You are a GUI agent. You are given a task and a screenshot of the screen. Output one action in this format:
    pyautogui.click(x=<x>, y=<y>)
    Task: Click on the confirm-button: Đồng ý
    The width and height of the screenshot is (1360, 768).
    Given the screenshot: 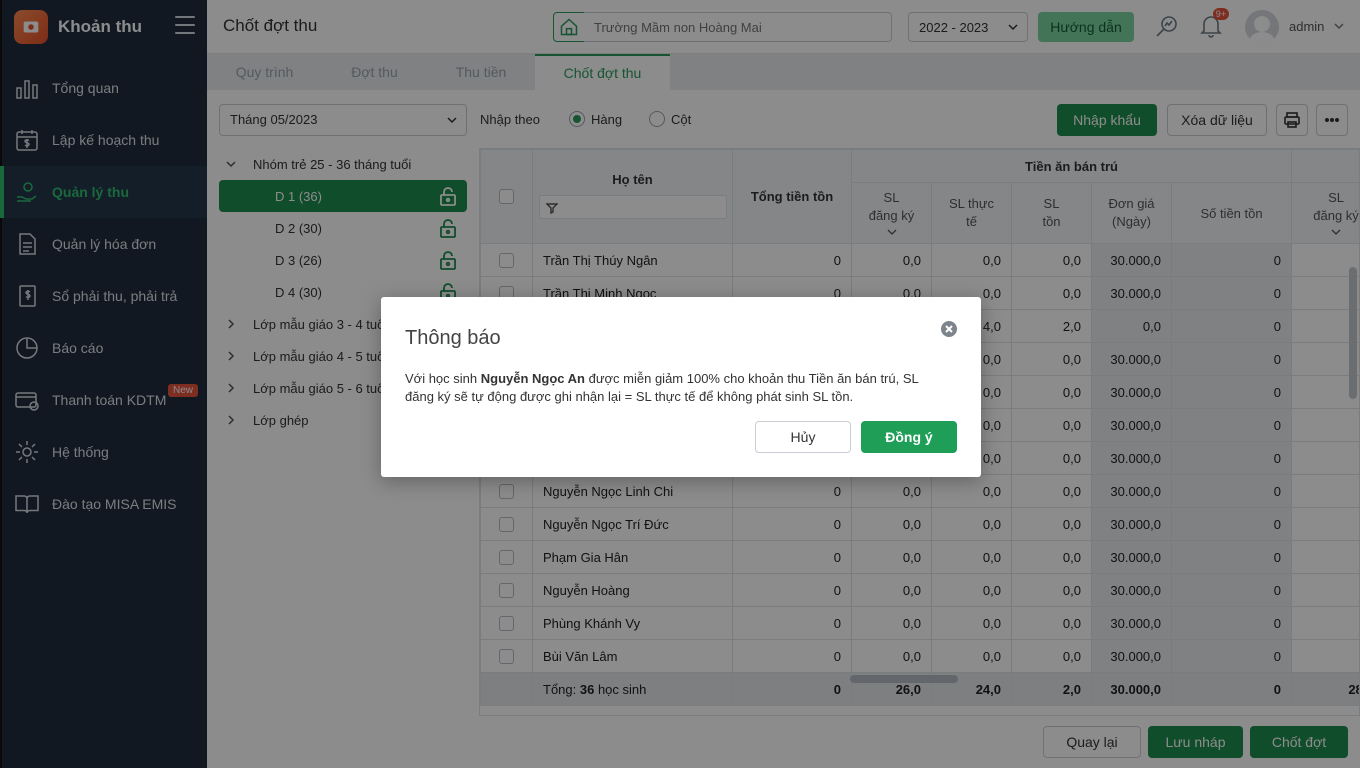 What is the action you would take?
    pyautogui.click(x=909, y=437)
    